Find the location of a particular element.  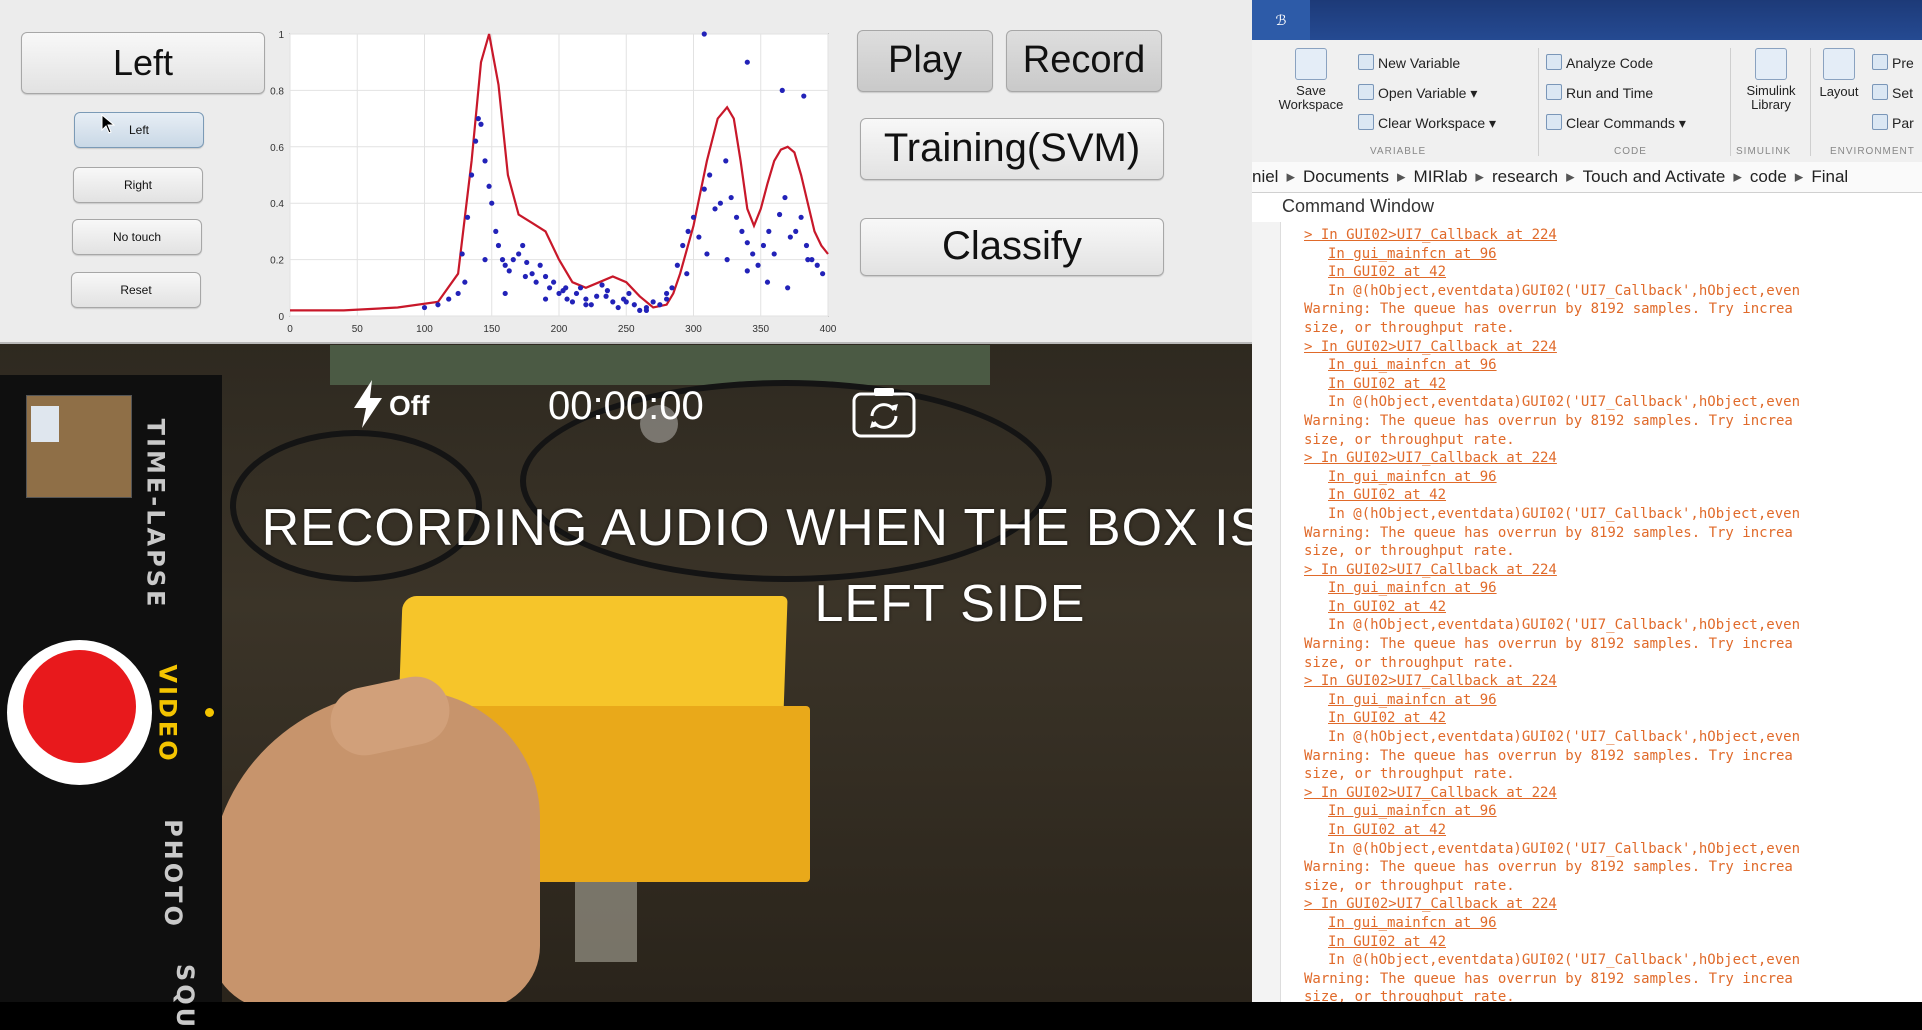

breadcrumb-segment: MIRlab is located at coordinates (1441, 176).